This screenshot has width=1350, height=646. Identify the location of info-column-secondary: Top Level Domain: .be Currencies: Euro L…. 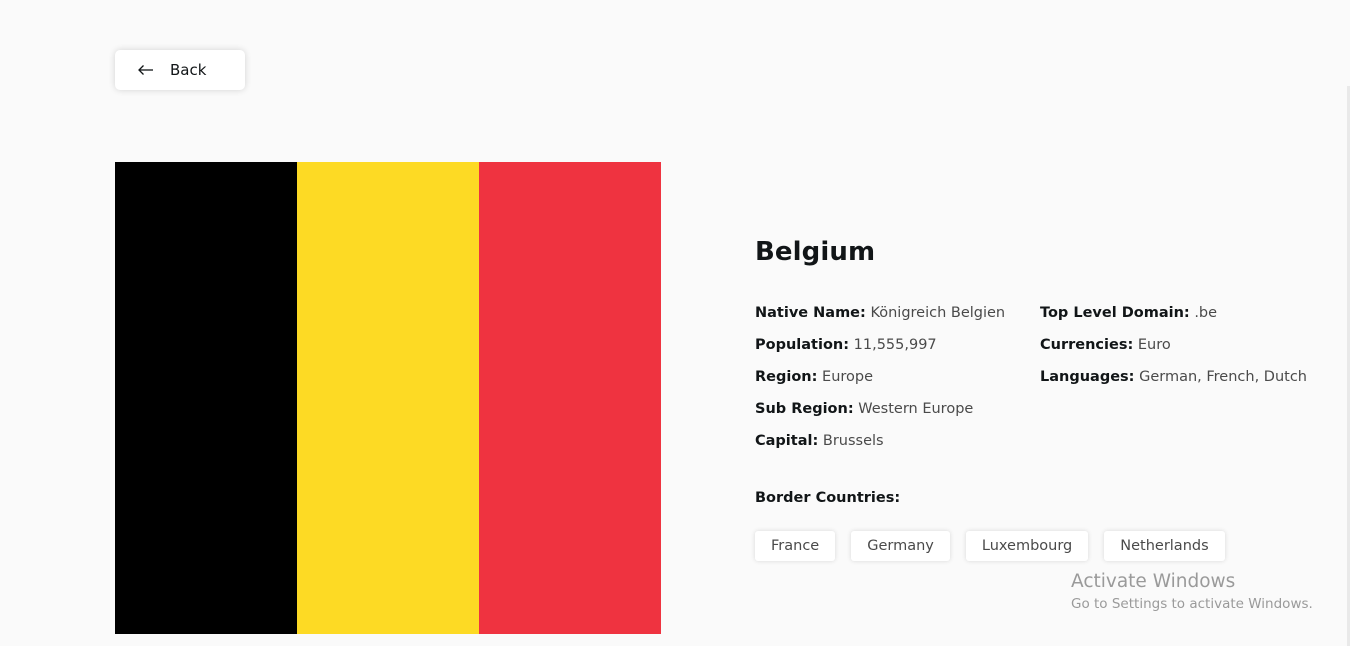
(1173, 377).